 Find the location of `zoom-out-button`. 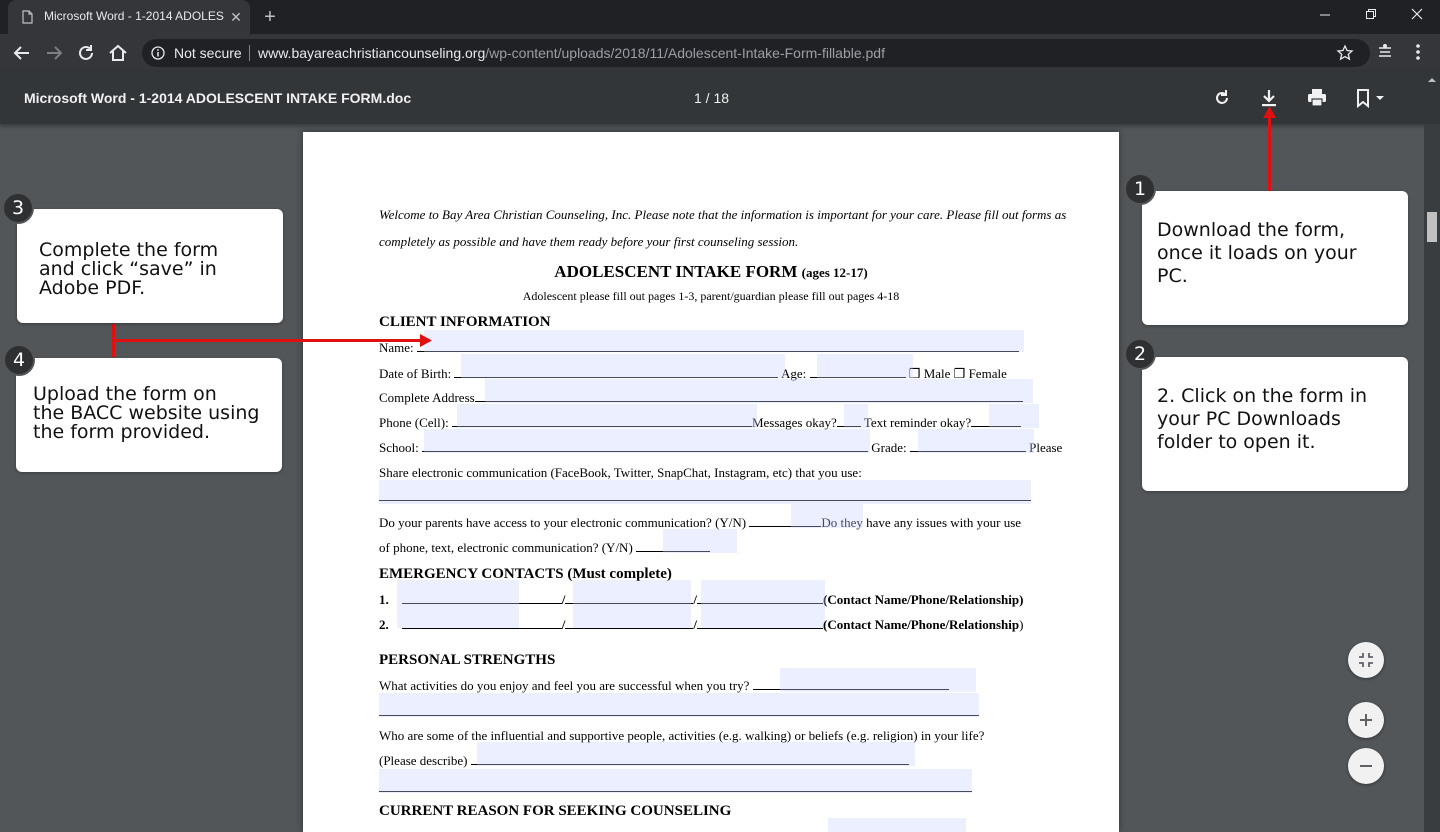

zoom-out-button is located at coordinates (1366, 766).